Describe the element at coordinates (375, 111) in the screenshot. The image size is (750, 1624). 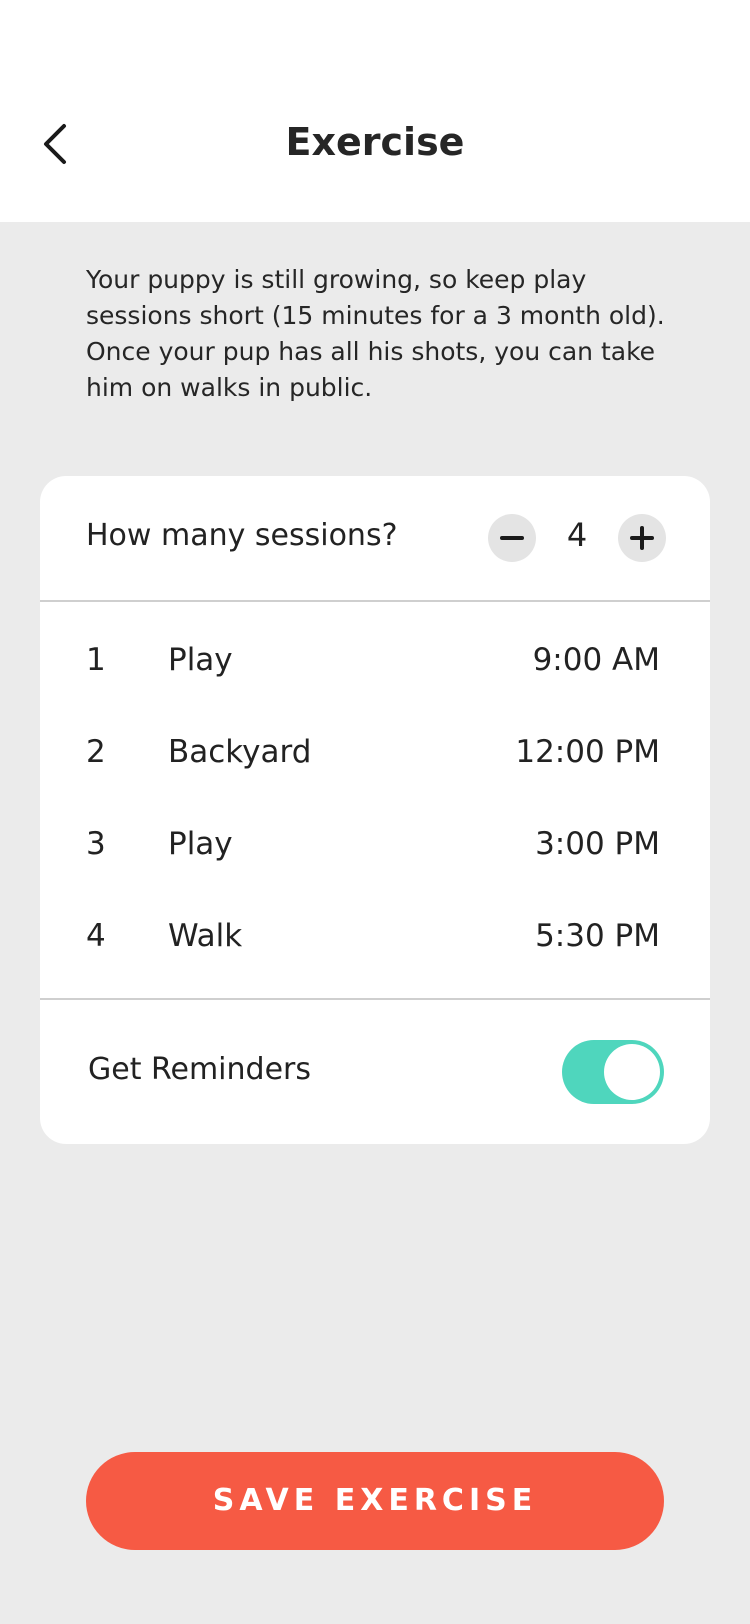
I see `header: Exercise` at that location.